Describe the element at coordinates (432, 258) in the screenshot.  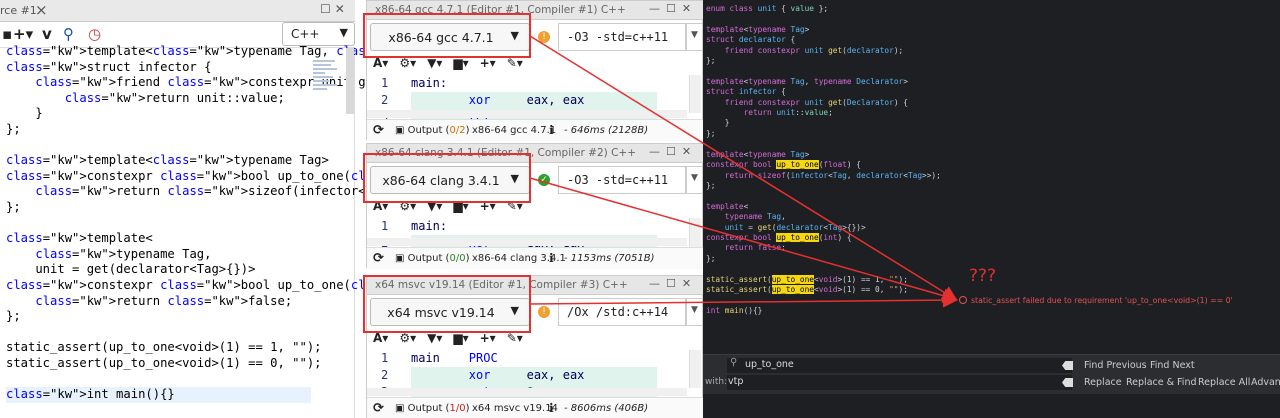
I see `output-button: ▣ Output (0/0)` at that location.